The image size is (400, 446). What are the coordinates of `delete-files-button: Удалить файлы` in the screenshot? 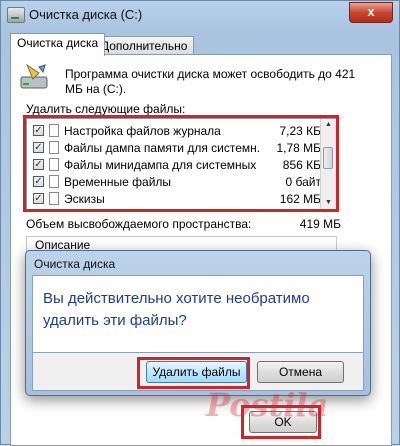 It's located at (196, 372).